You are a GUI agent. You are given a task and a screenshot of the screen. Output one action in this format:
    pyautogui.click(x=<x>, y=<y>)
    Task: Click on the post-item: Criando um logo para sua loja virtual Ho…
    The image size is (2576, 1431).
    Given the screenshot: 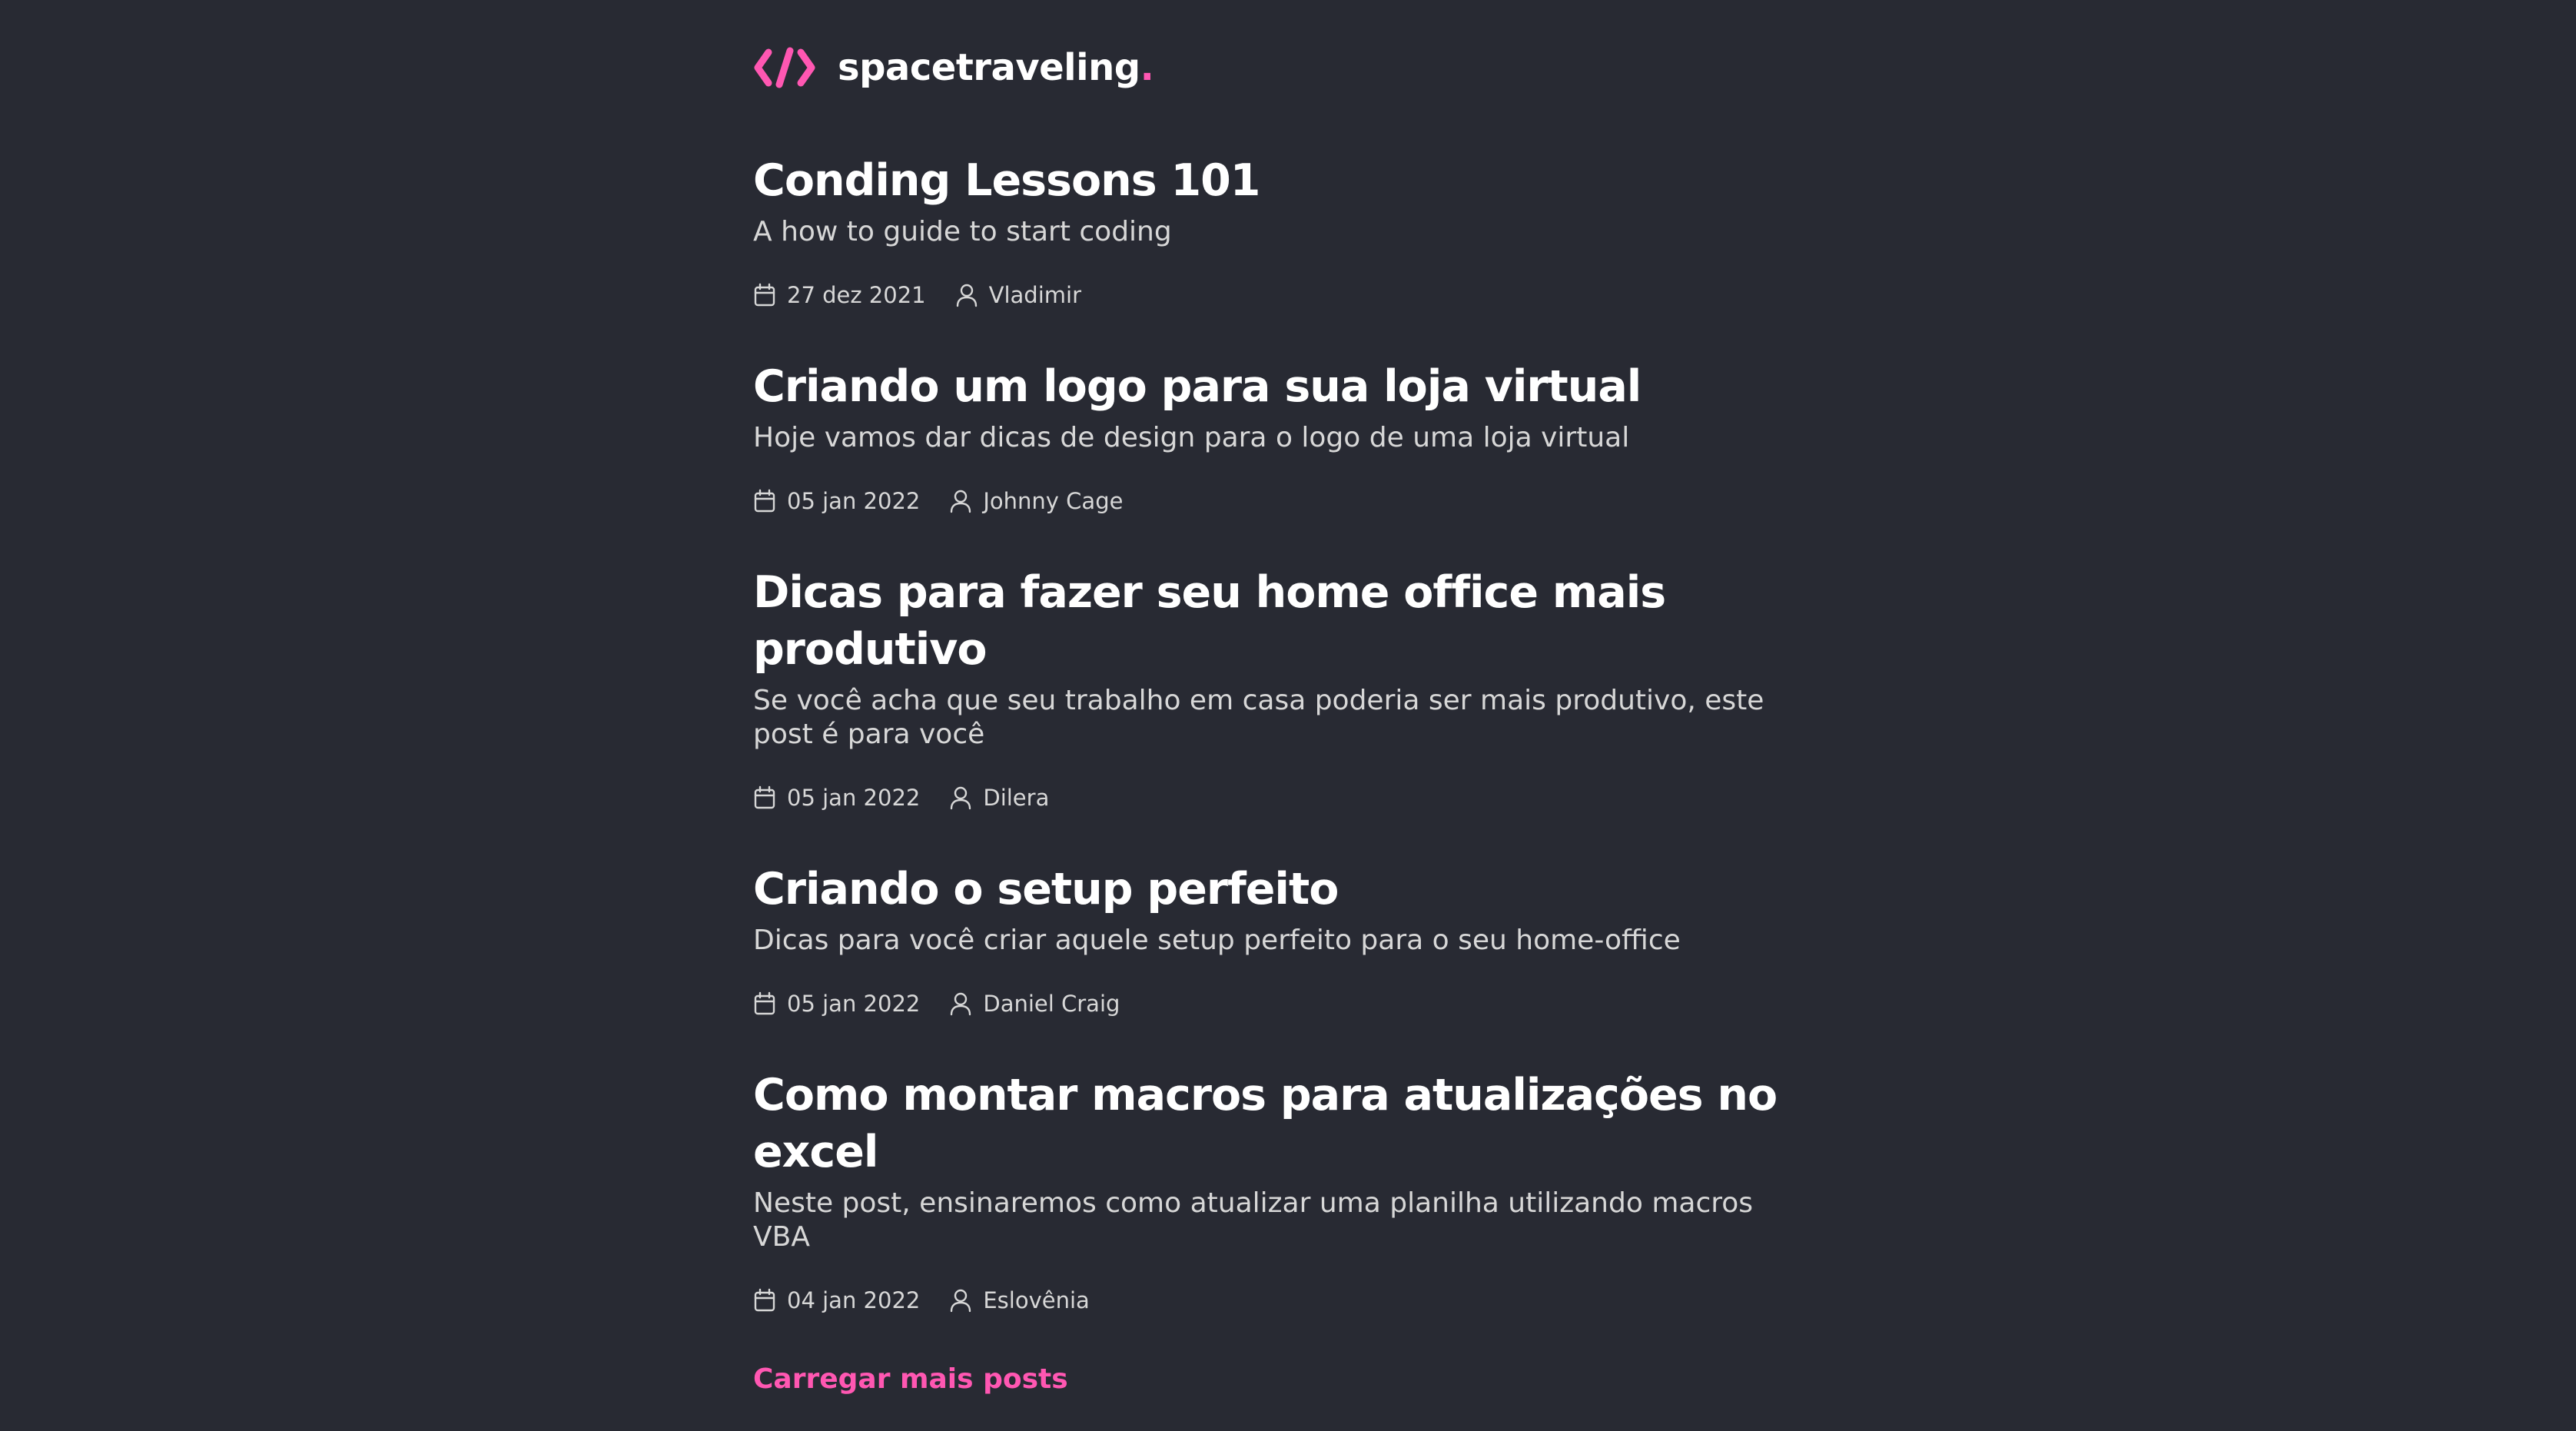 What is the action you would take?
    pyautogui.click(x=1291, y=436)
    